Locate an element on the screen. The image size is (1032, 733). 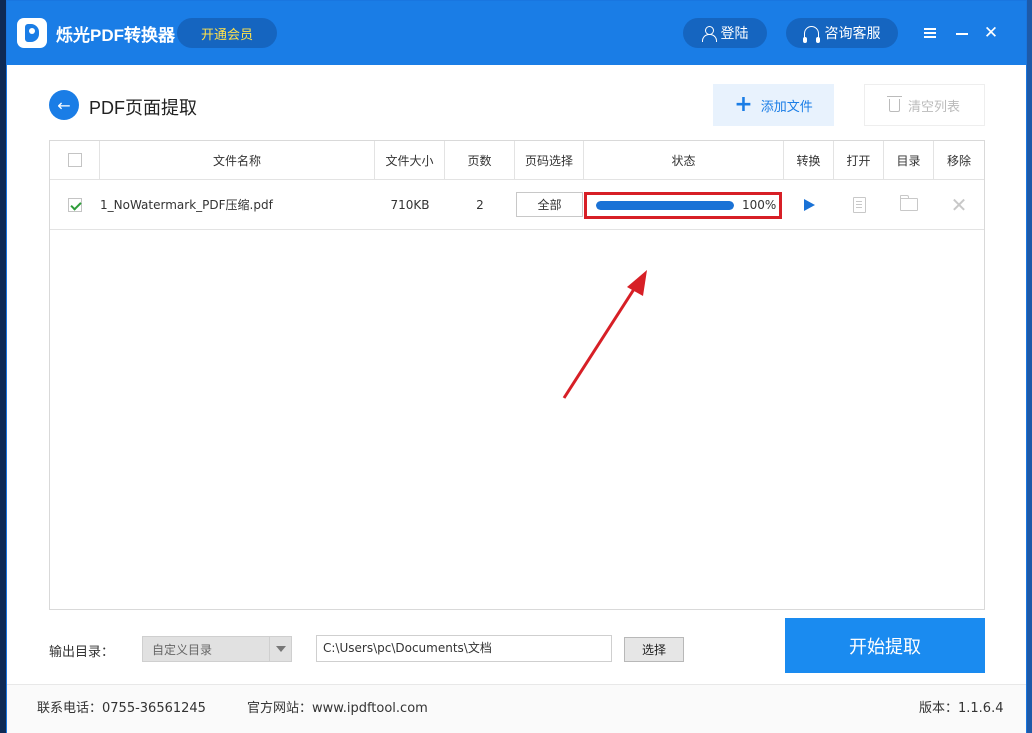
dropdown-arrow is located at coordinates (280, 649).